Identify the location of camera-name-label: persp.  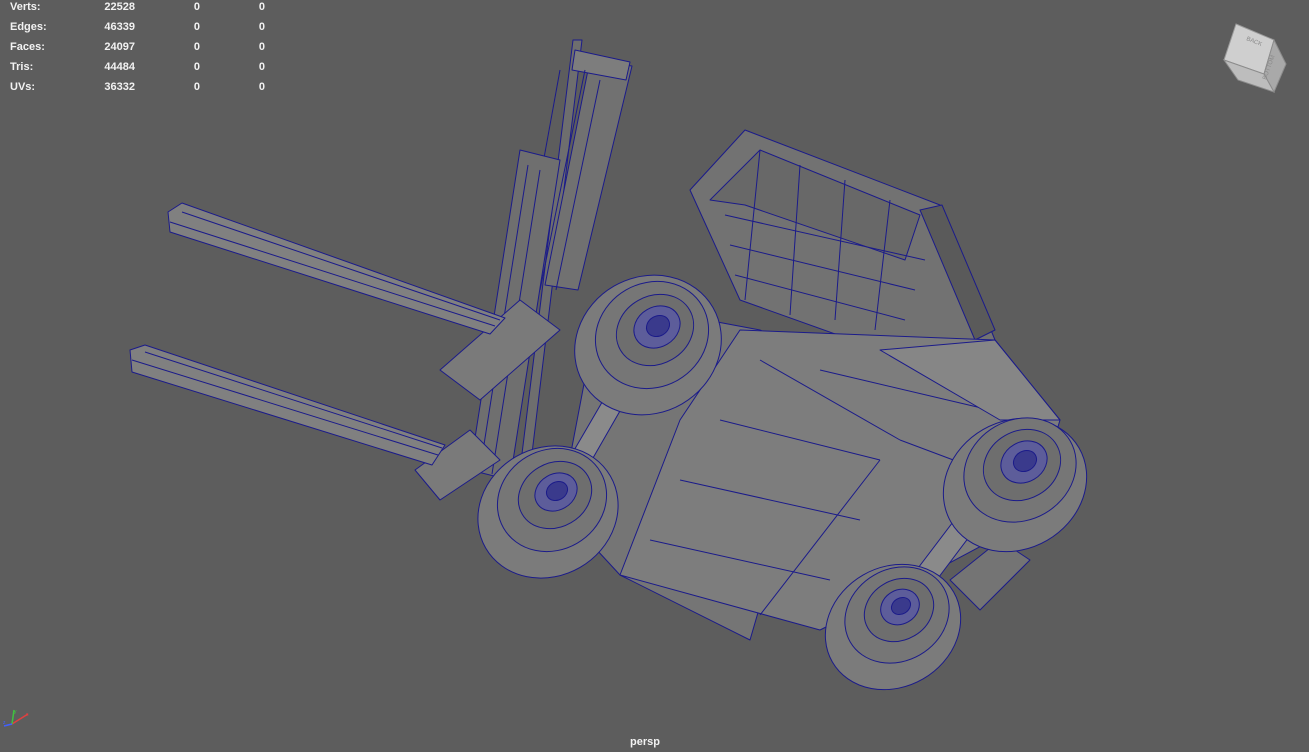
(645, 742).